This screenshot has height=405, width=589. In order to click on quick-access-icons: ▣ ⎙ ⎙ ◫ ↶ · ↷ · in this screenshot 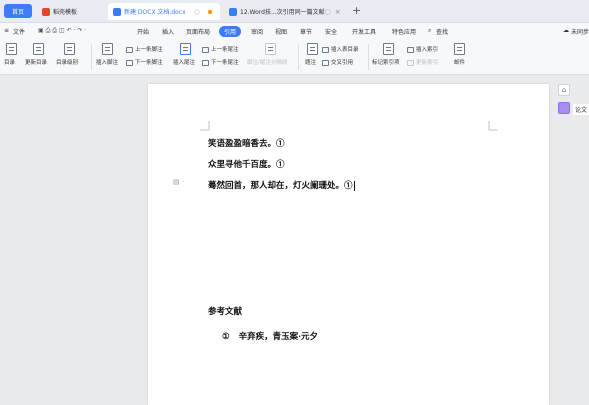, I will do `click(62, 31)`.